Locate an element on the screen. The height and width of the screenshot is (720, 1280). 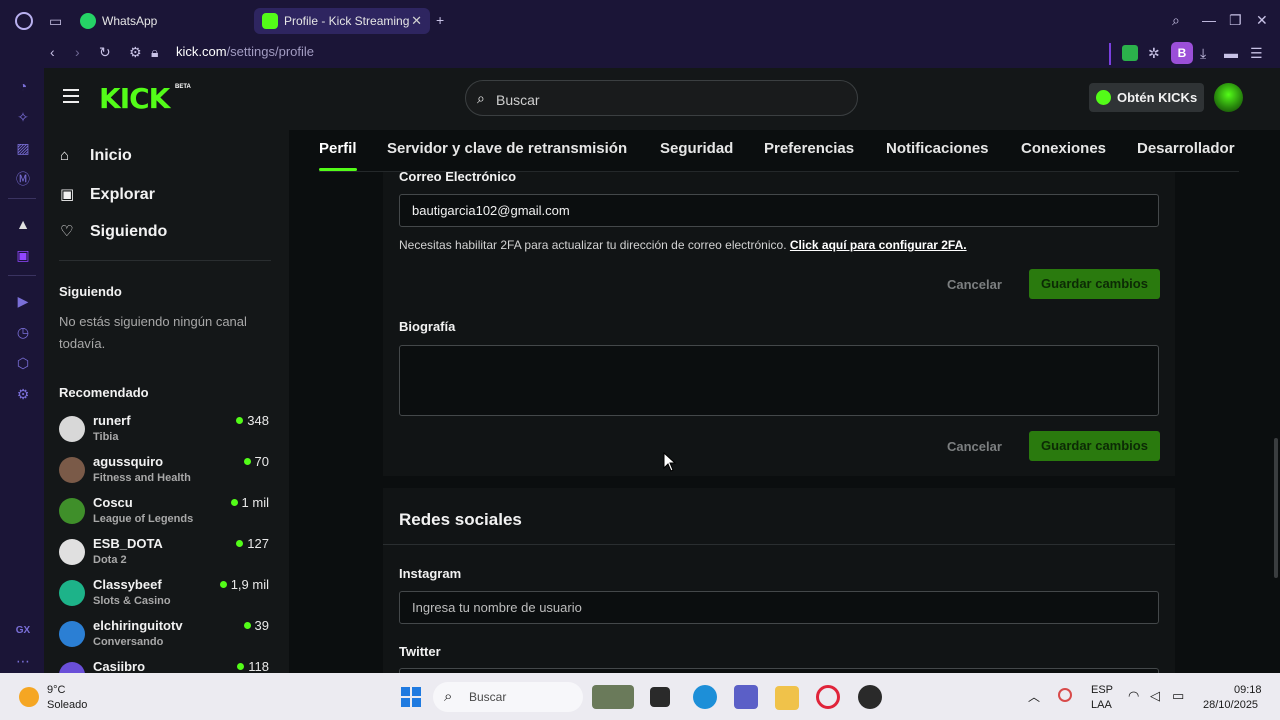
easy-setup-icon: ☰ is located at coordinates (1256, 53).